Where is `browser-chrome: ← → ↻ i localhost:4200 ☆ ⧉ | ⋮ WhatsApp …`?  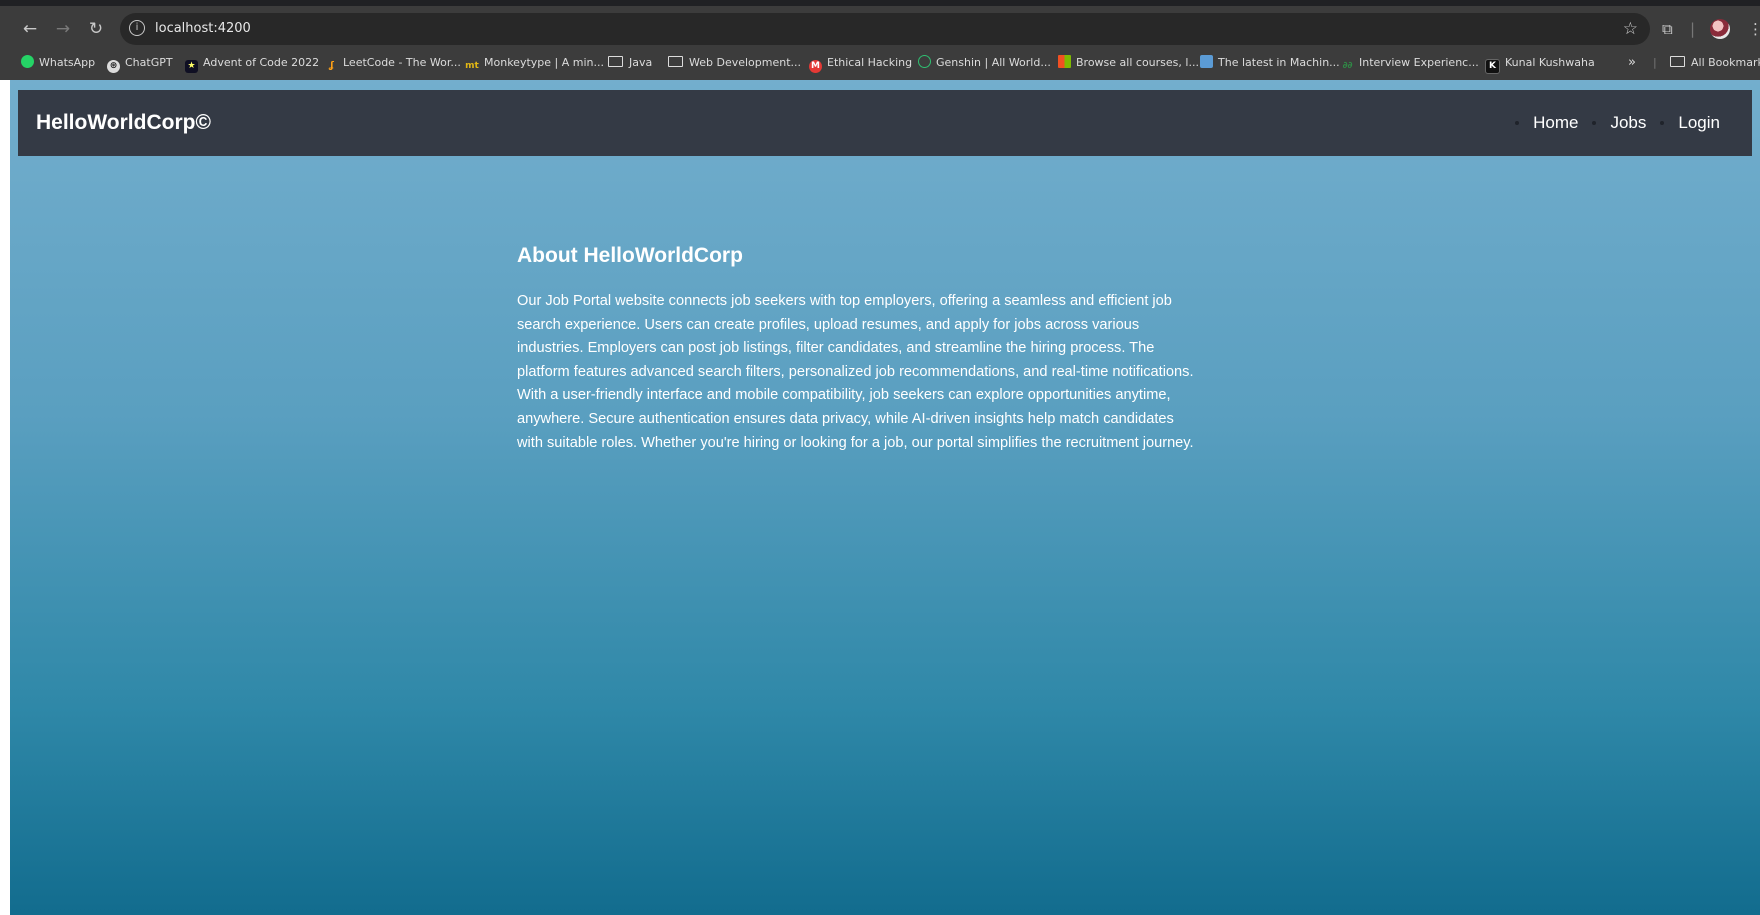 browser-chrome: ← → ↻ i localhost:4200 ☆ ⧉ | ⋮ WhatsApp … is located at coordinates (880, 40).